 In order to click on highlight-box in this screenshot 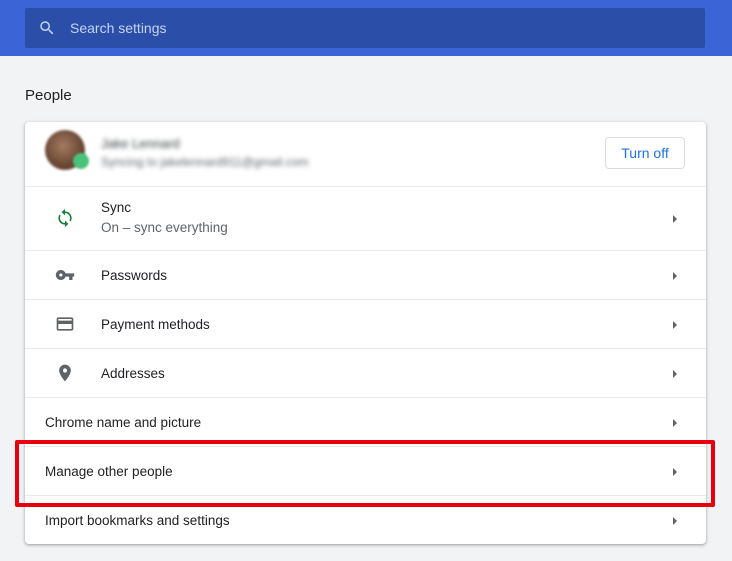, I will do `click(365, 473)`.